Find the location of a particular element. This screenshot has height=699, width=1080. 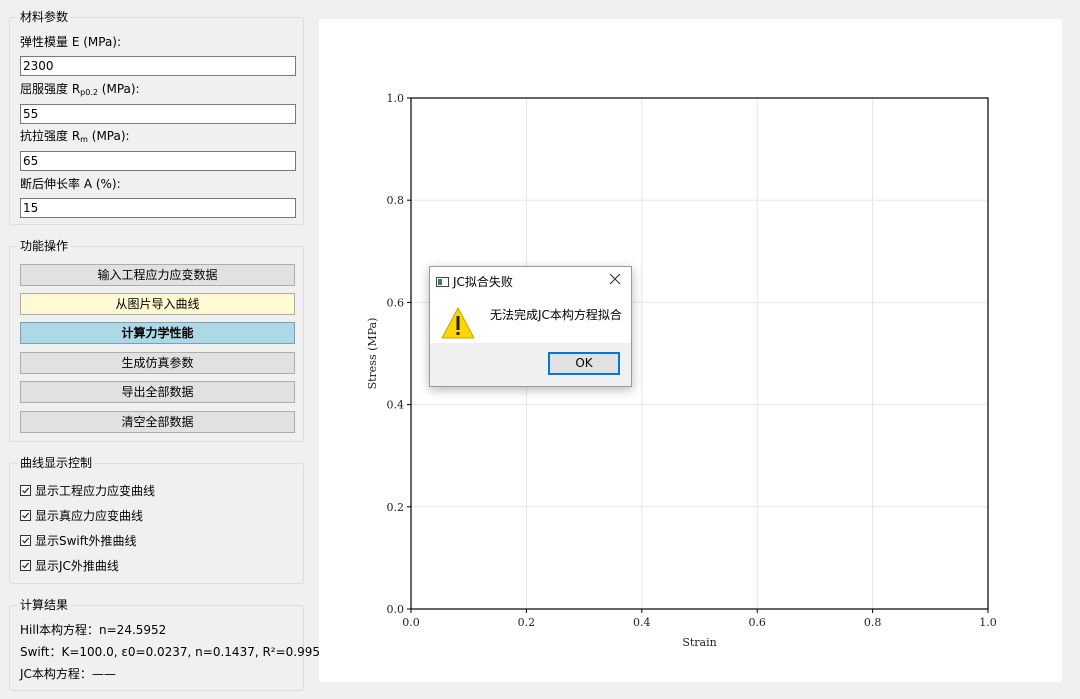

x-tick-label: 0.4 is located at coordinates (642, 622).